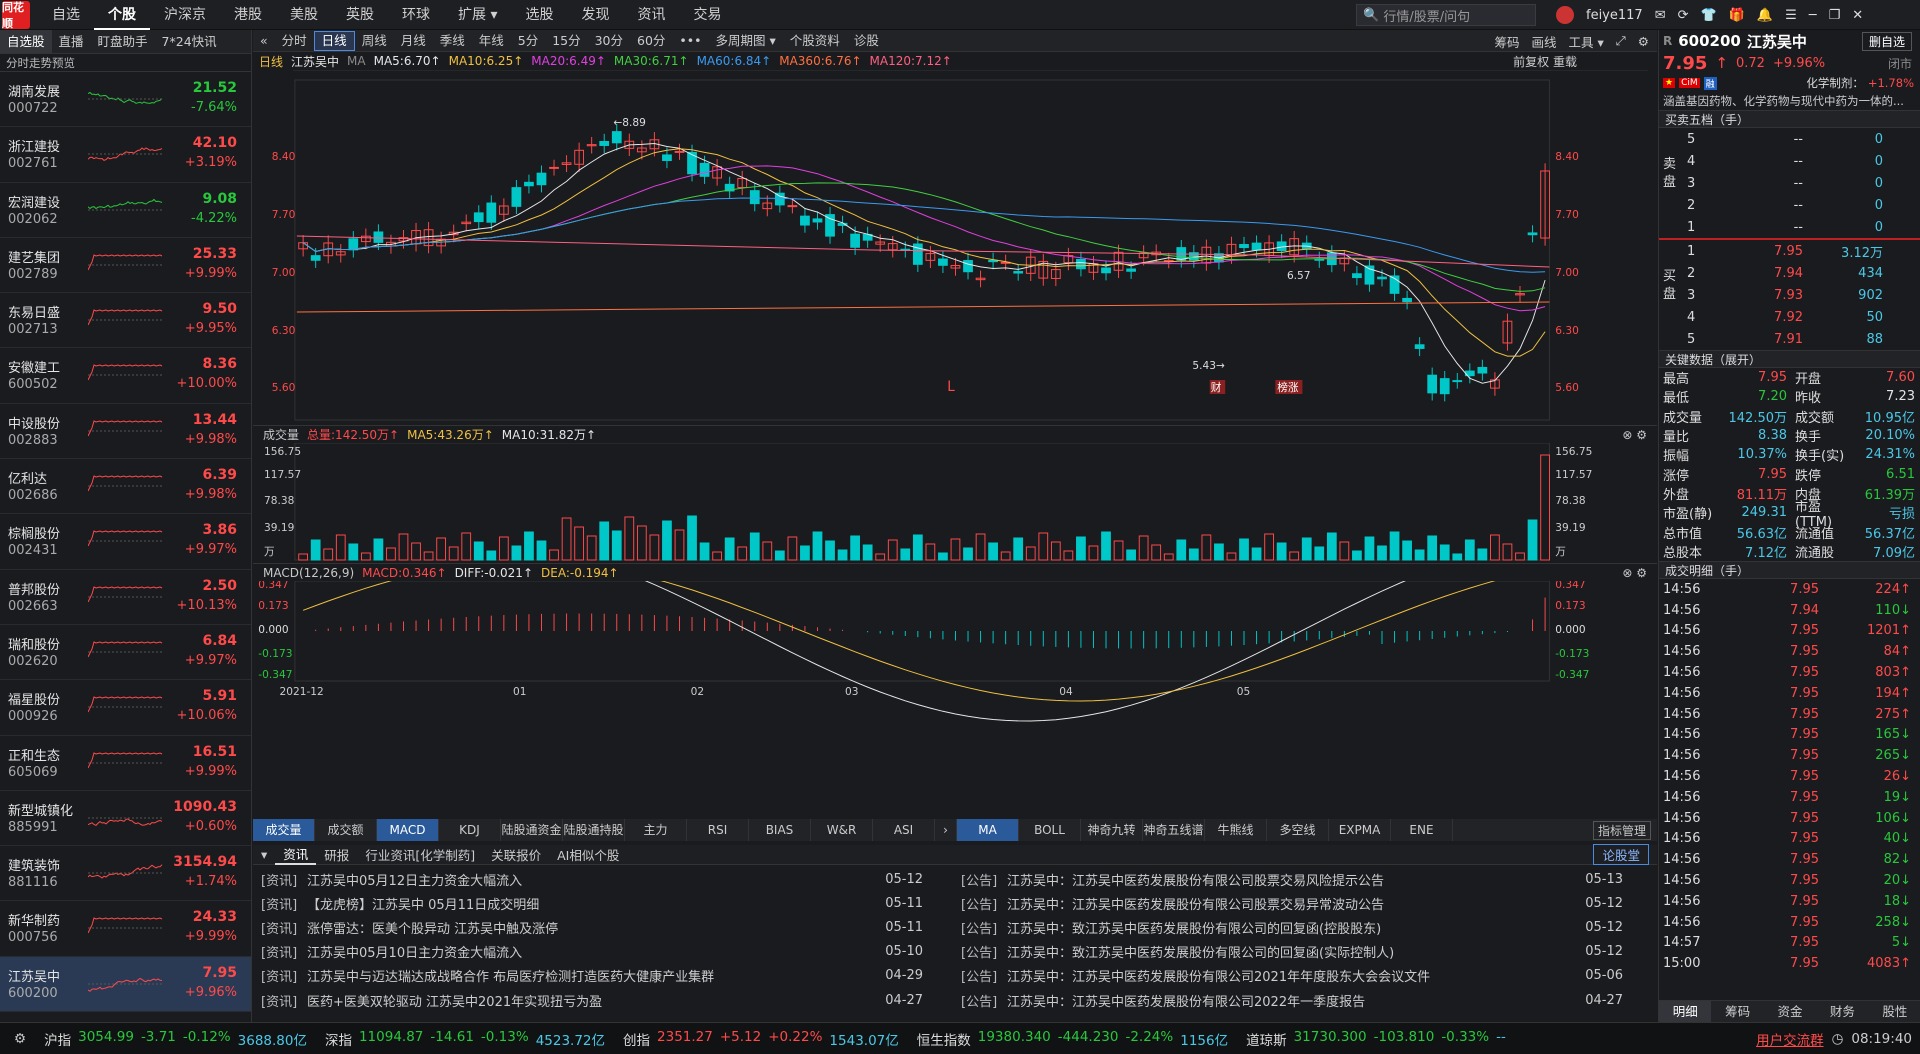 The height and width of the screenshot is (1054, 1920). Describe the element at coordinates (1376, 1039) in the screenshot. I see `index-ticker: 道琼斯 31730.300 -103.810 -0.33% --` at that location.